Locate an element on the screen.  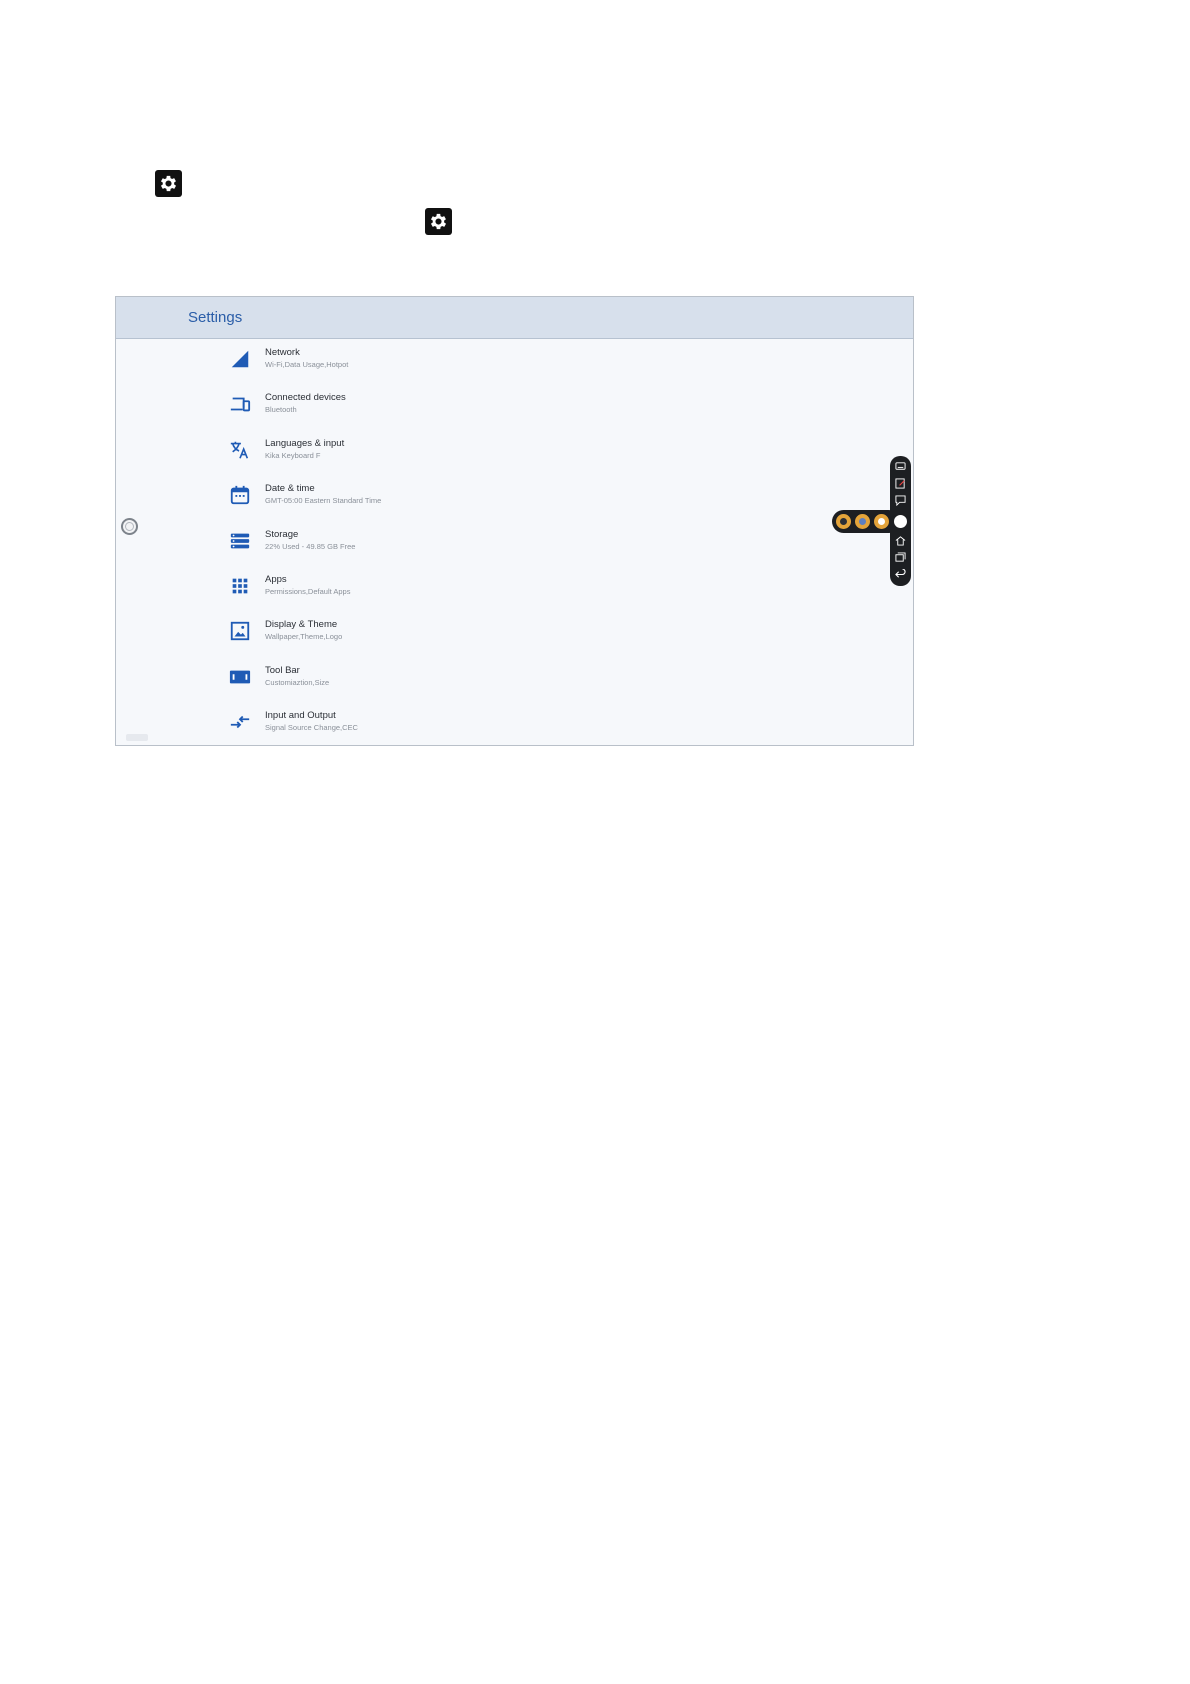
floating-toolbar is located at coordinates (900, 521).